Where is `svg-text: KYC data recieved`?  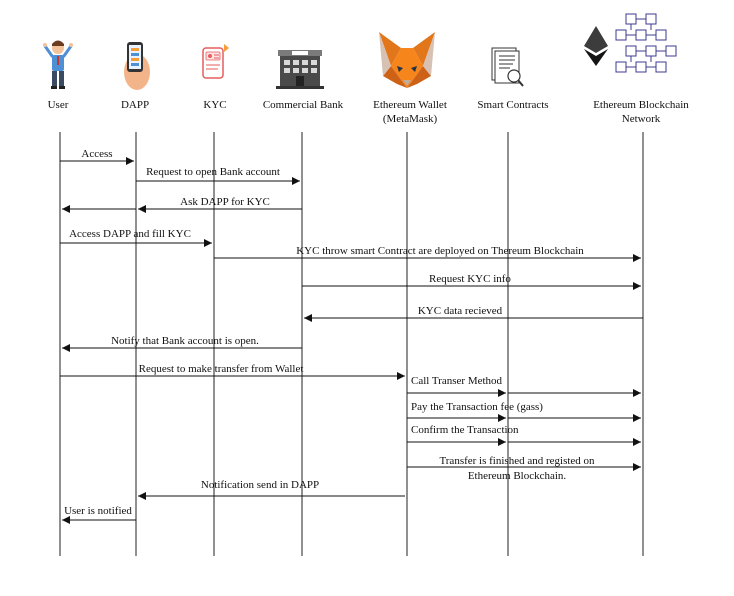 svg-text: KYC data recieved is located at coordinates (460, 311).